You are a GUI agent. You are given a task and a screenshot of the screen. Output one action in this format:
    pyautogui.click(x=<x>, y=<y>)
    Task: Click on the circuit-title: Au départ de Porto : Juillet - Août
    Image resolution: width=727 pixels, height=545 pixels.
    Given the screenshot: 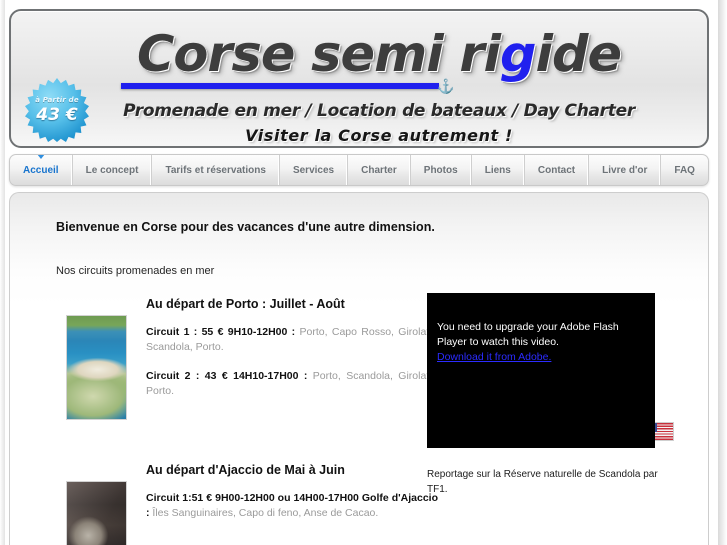 What is the action you would take?
    pyautogui.click(x=245, y=304)
    